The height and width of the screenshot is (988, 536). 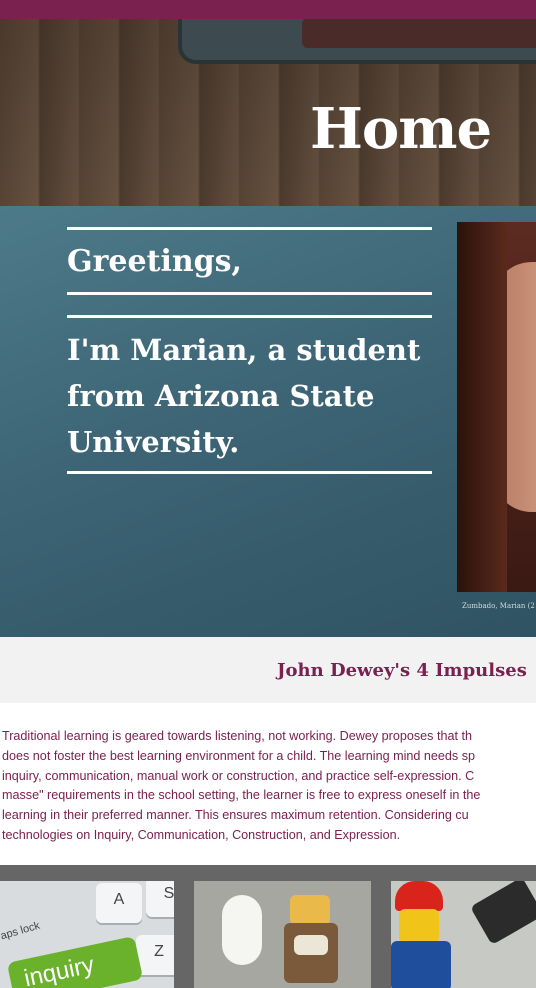 I want to click on page-title: Home, so click(x=401, y=129).